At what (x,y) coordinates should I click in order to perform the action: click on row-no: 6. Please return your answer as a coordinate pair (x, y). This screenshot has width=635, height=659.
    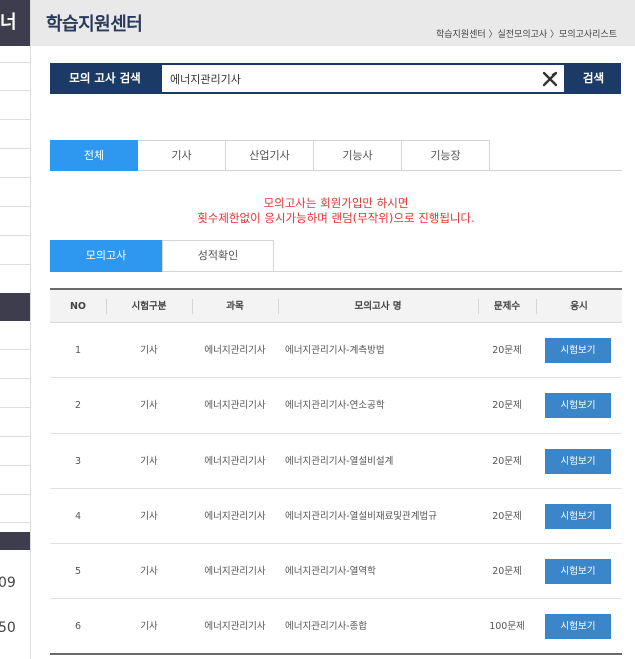
    Looking at the image, I should click on (78, 627).